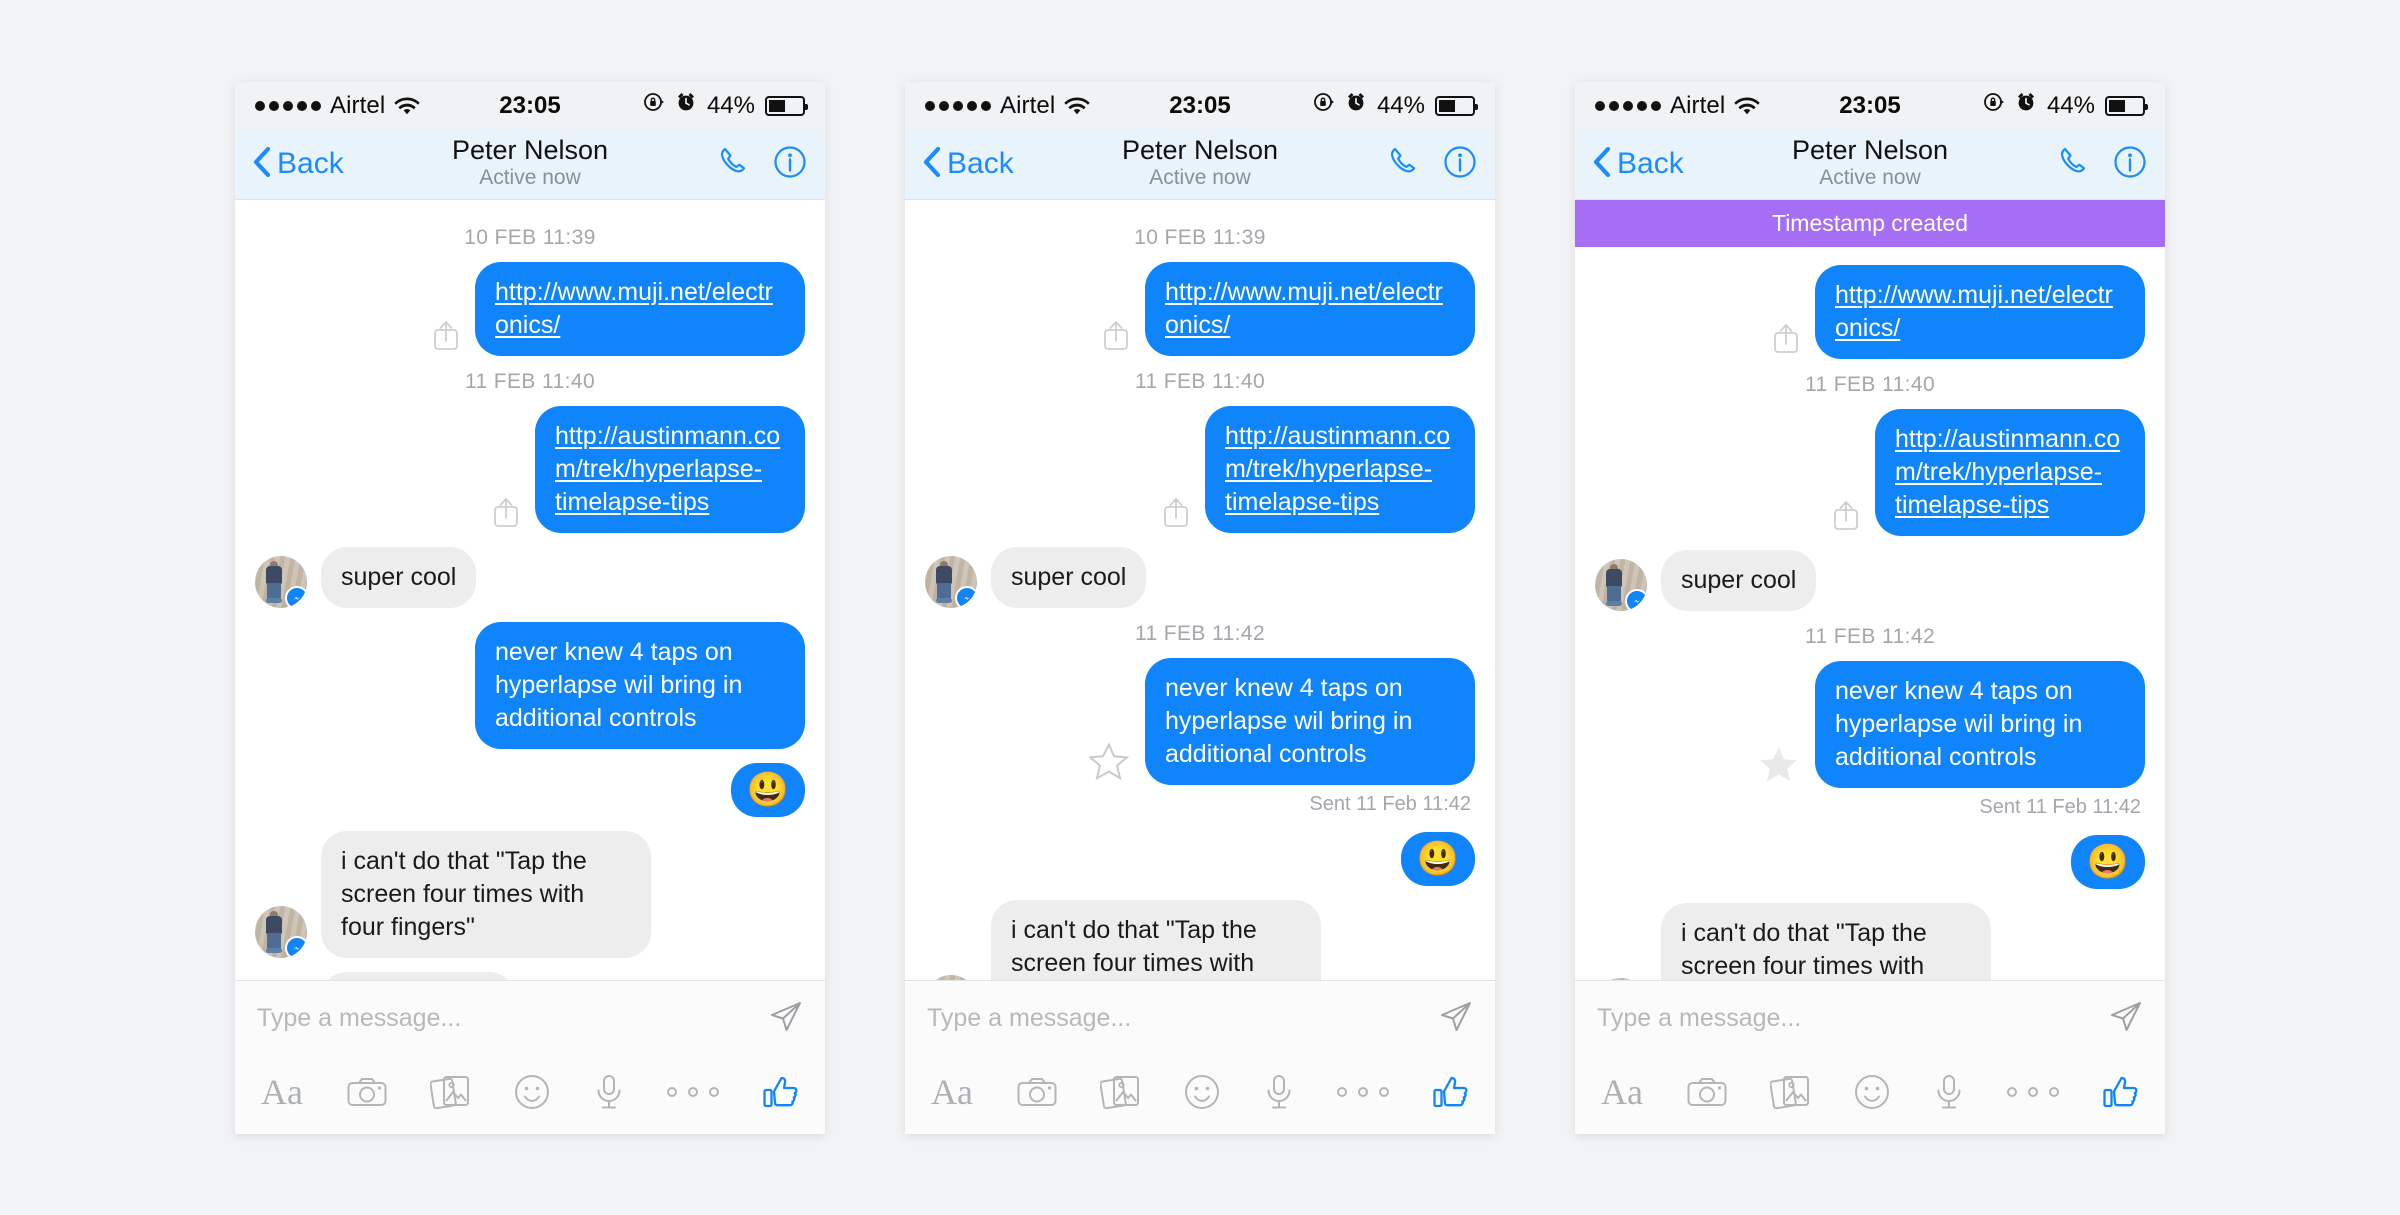 This screenshot has width=2400, height=1215. Describe the element at coordinates (530, 976) in the screenshot. I see `message-row: sema working` at that location.